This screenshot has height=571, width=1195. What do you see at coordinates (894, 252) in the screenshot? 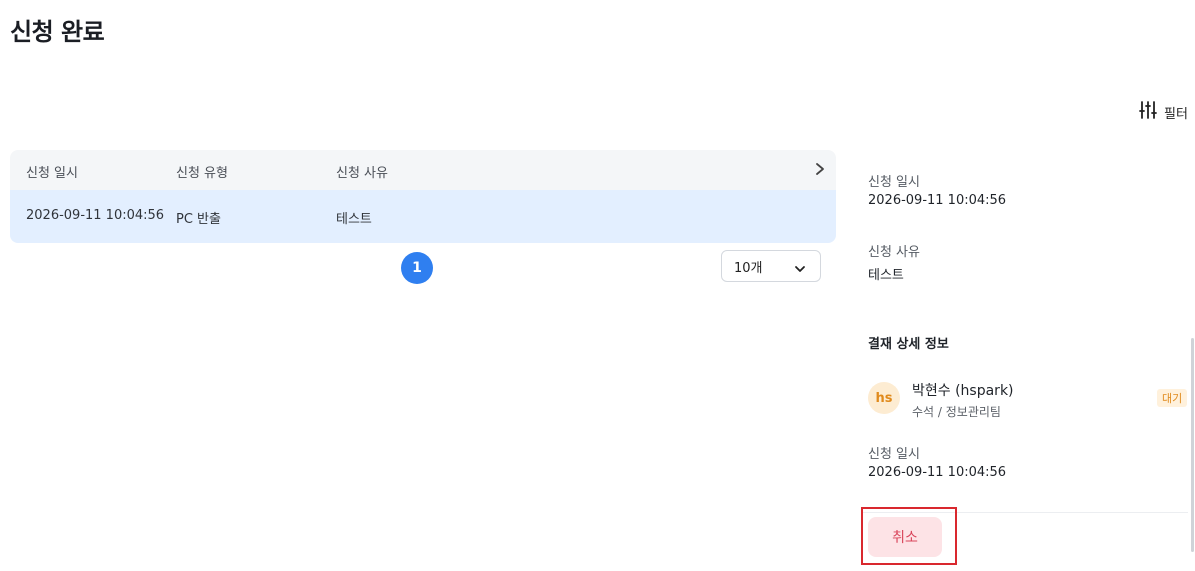
I see `request-reason-label: 신청 사유` at bounding box center [894, 252].